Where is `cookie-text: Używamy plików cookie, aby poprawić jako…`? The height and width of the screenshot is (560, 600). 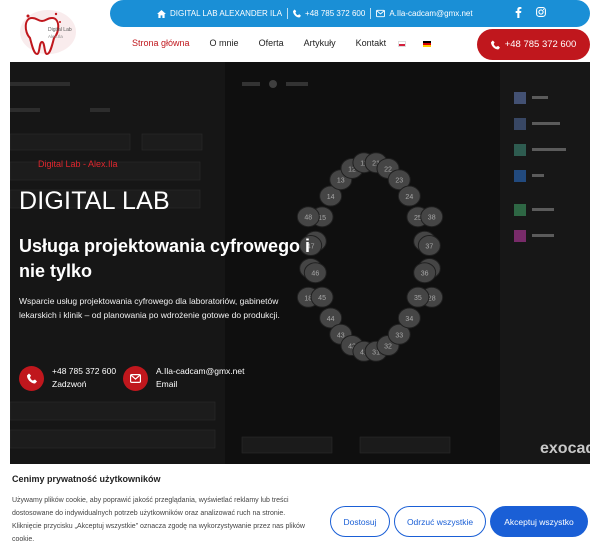
cookie-text: Używamy plików cookie, aby poprawić jako… is located at coordinates (158, 520).